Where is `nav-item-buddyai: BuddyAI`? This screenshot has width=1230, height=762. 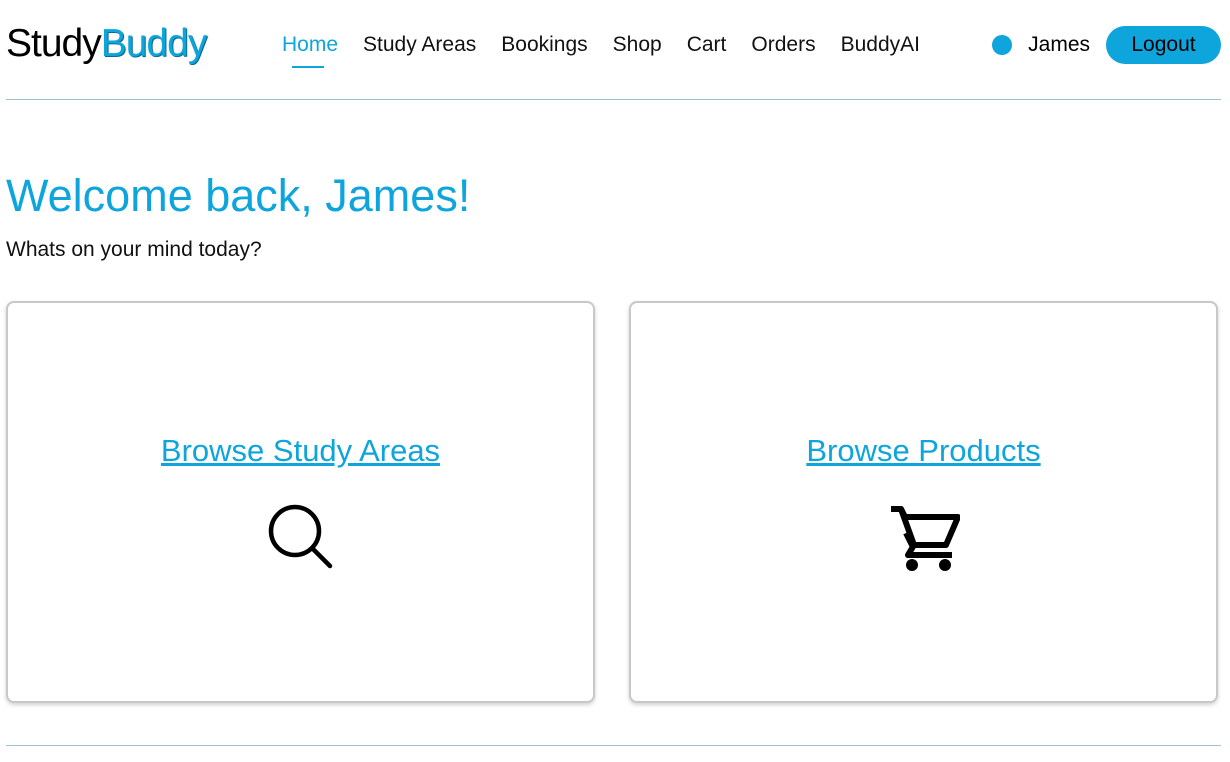
nav-item-buddyai: BuddyAI is located at coordinates (880, 45).